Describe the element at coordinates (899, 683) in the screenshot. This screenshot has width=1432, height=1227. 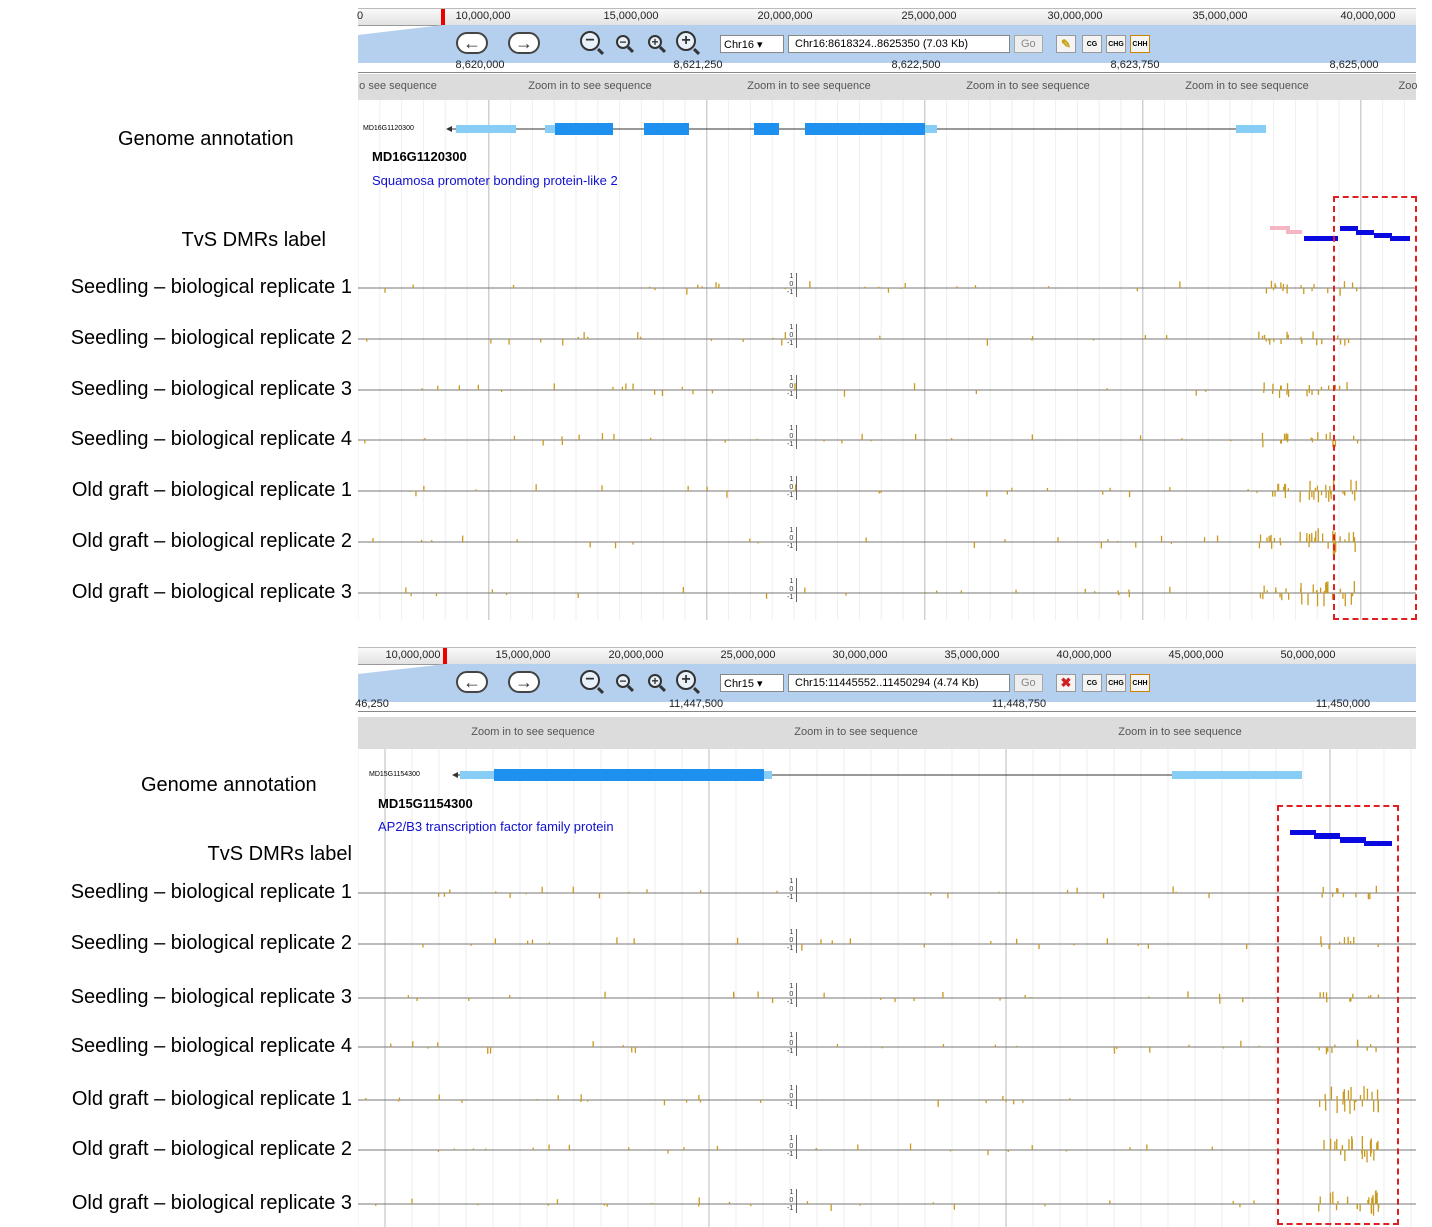
I see `location-input: Chr15:11445552..11450294 (4.74 Kb)` at that location.